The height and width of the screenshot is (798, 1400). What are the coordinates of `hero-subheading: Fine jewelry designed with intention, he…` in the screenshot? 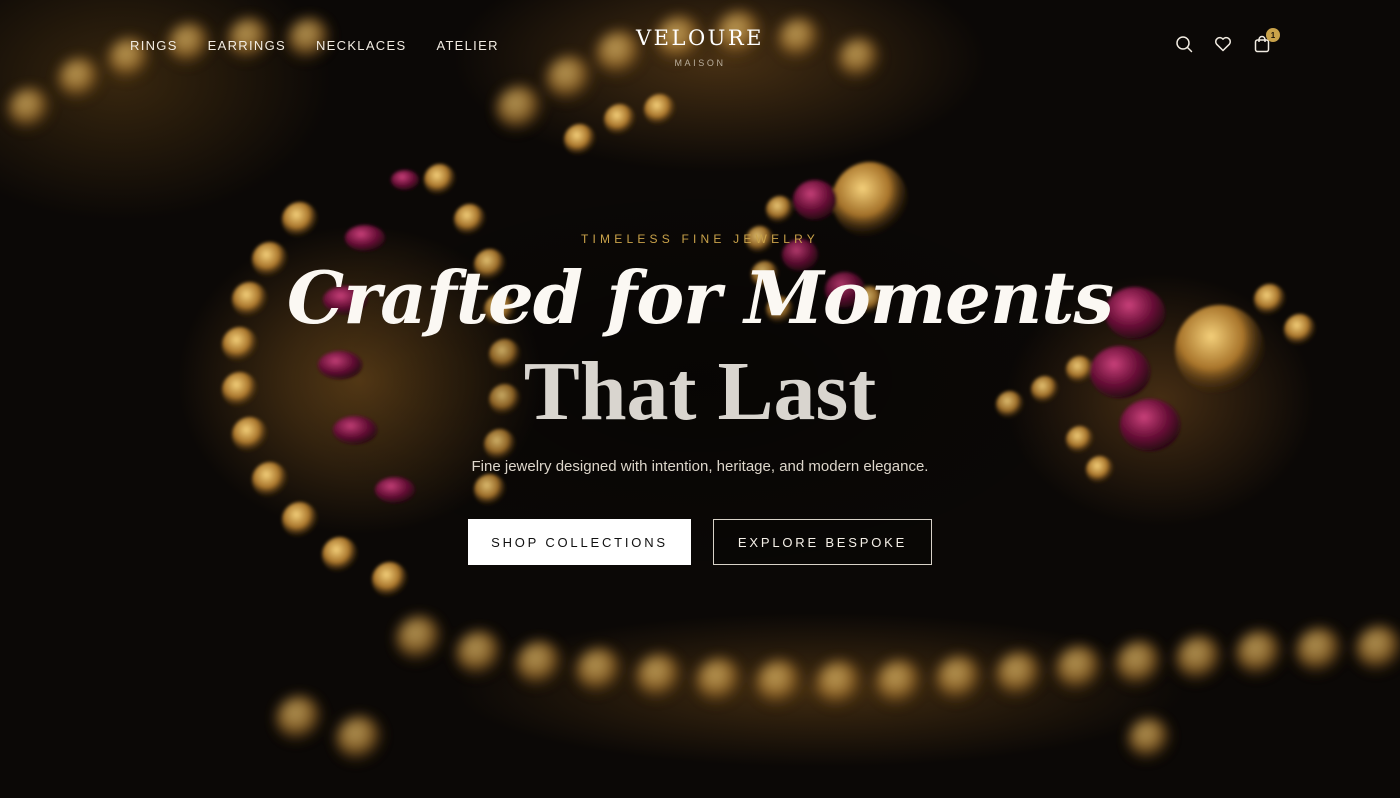 It's located at (700, 466).